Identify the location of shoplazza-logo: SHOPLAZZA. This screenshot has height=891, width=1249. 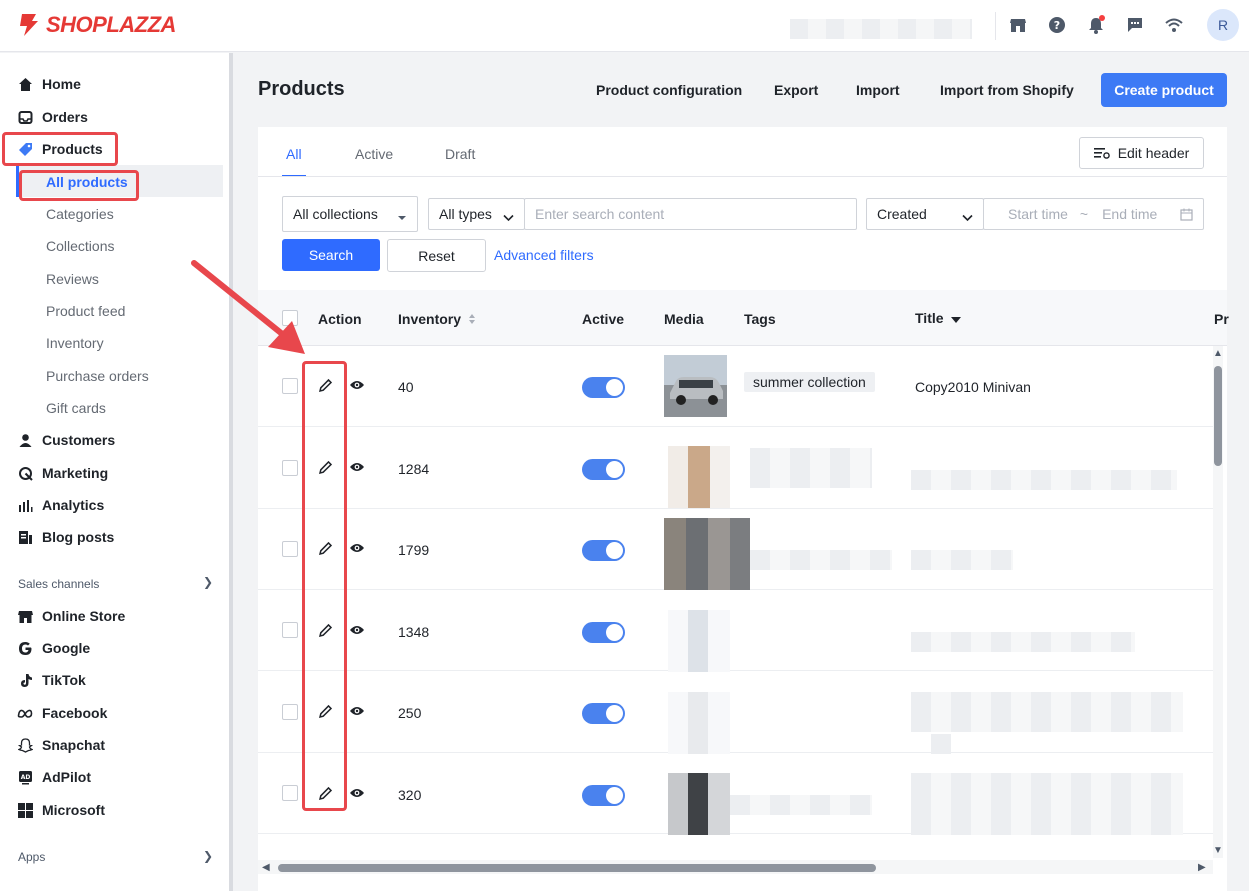
(97, 25).